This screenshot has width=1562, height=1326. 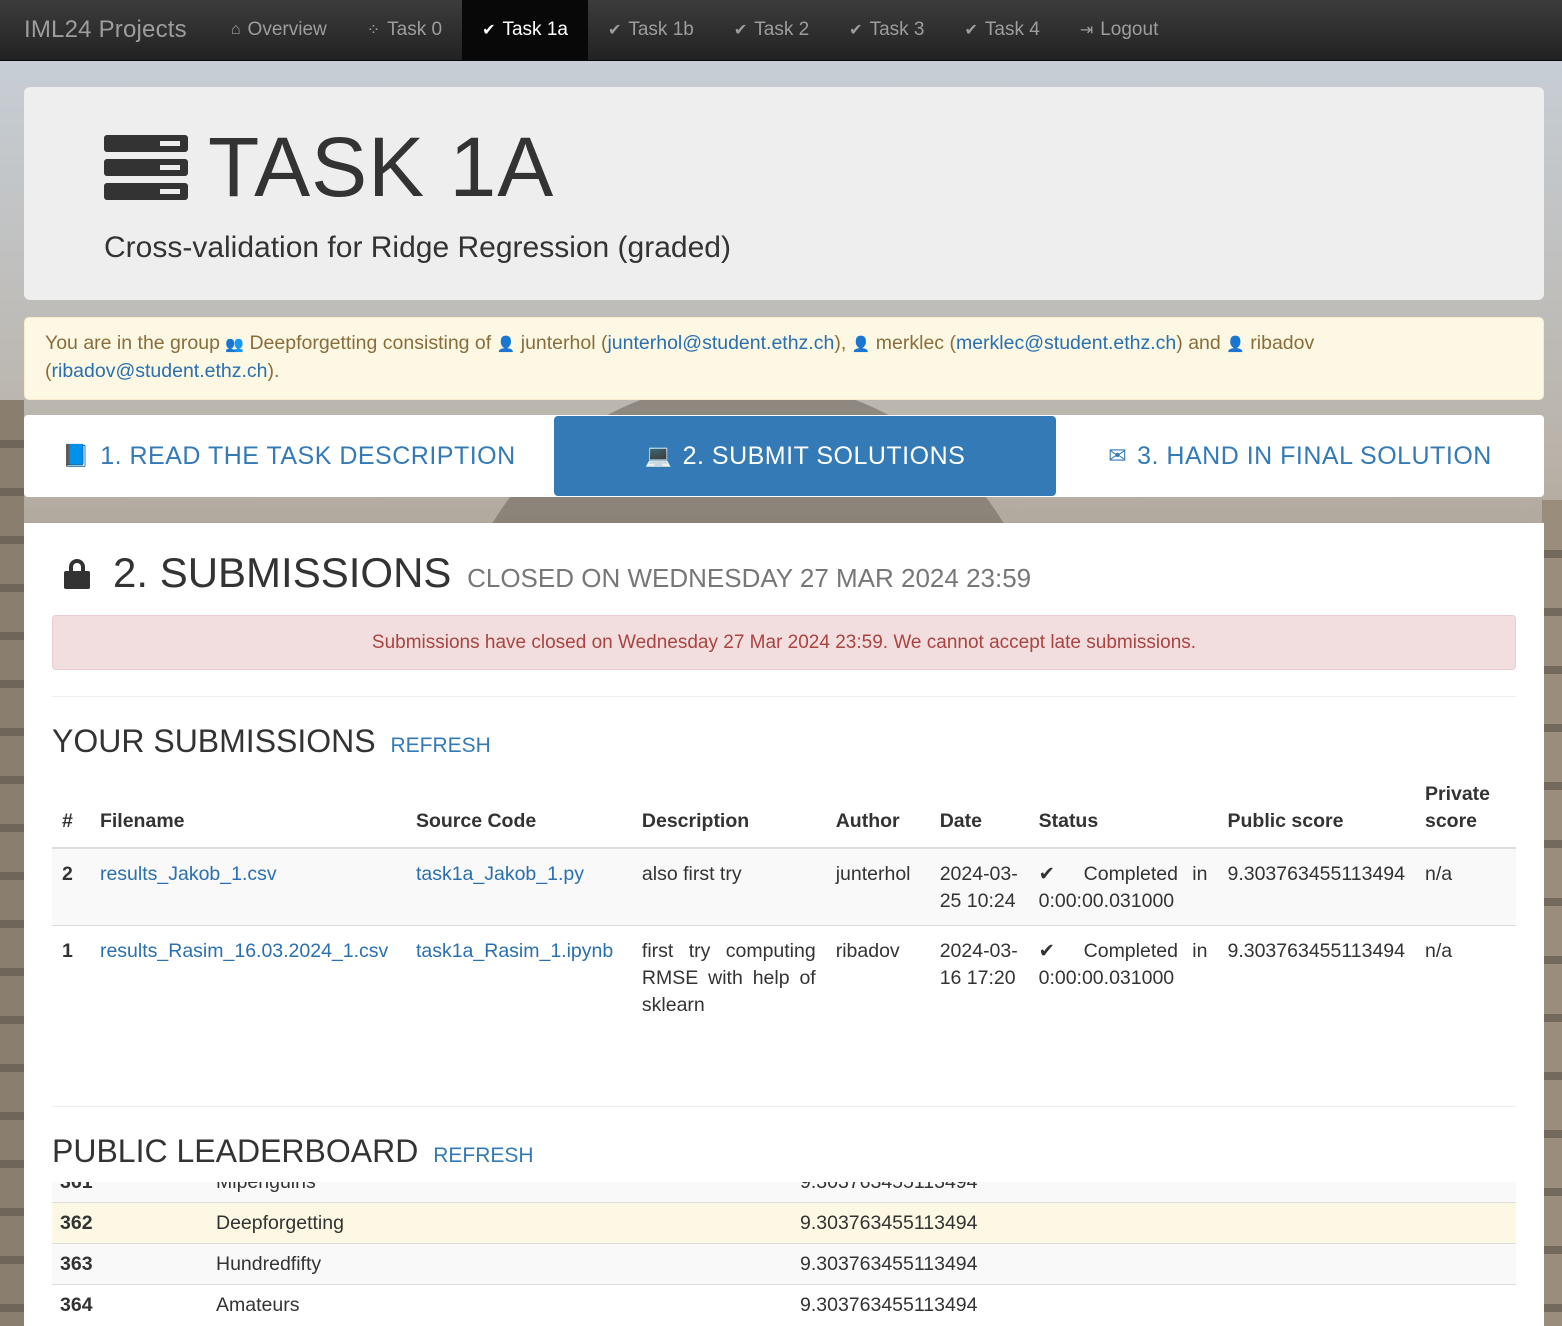 What do you see at coordinates (525, 30) in the screenshot?
I see `nav-item-task-1a: ✔ Task 1a` at bounding box center [525, 30].